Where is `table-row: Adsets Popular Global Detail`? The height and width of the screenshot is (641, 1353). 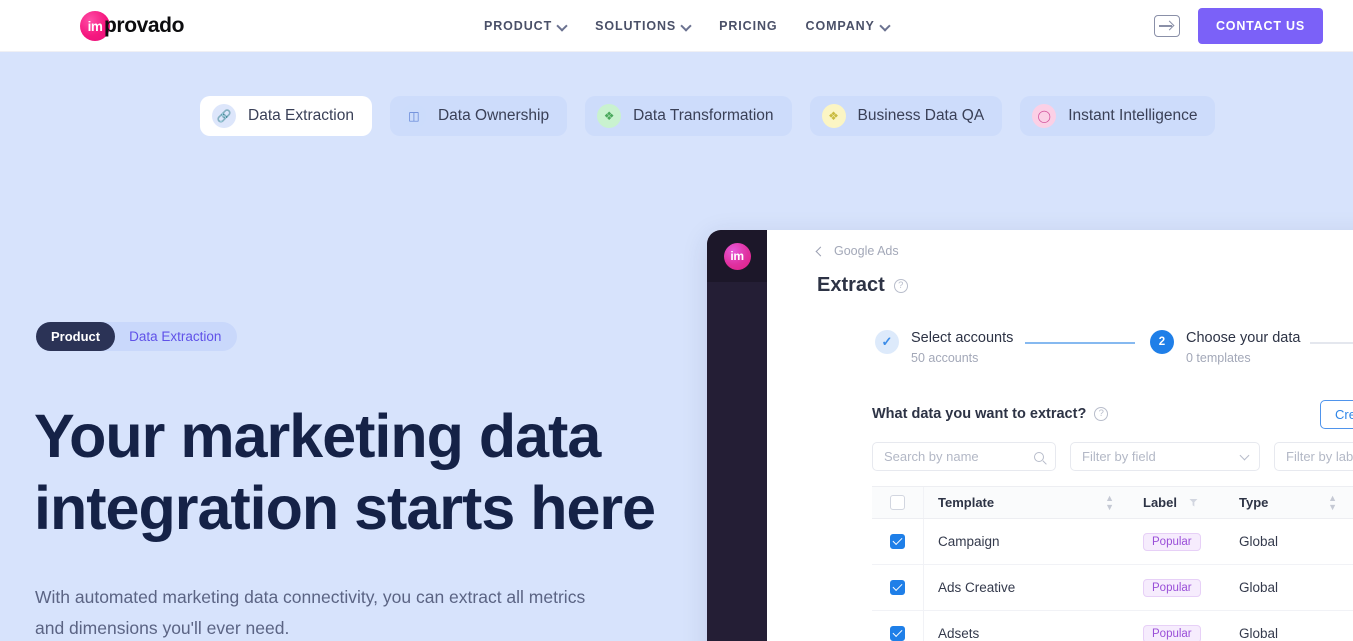 table-row: Adsets Popular Global Detail is located at coordinates (1112, 626).